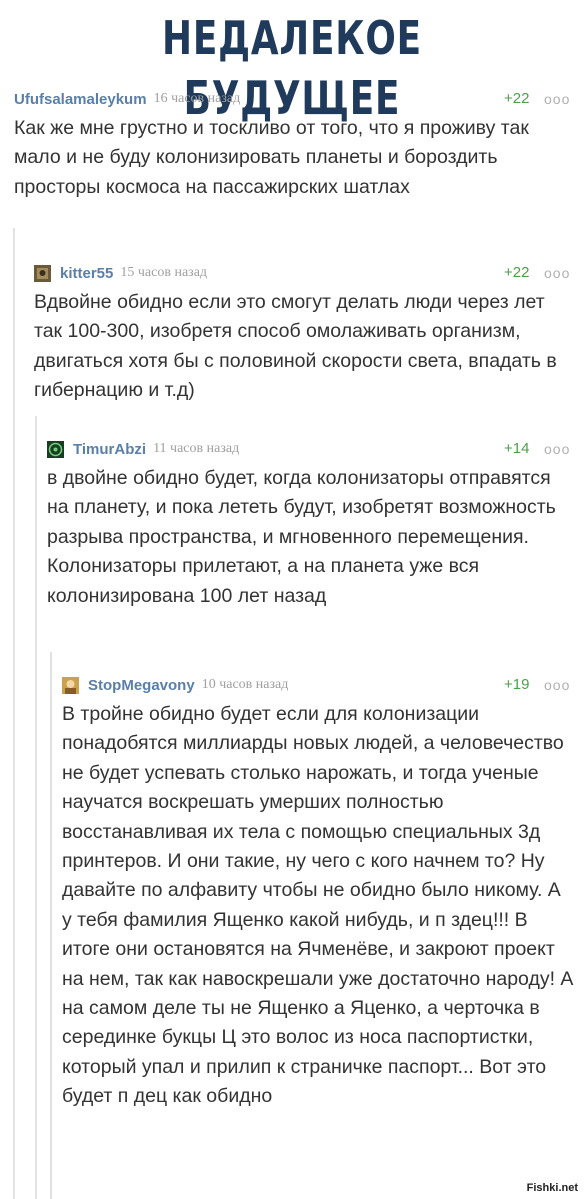 This screenshot has height=1199, width=584. Describe the element at coordinates (552, 1188) in the screenshot. I see `watermark: Fishki.net` at that location.